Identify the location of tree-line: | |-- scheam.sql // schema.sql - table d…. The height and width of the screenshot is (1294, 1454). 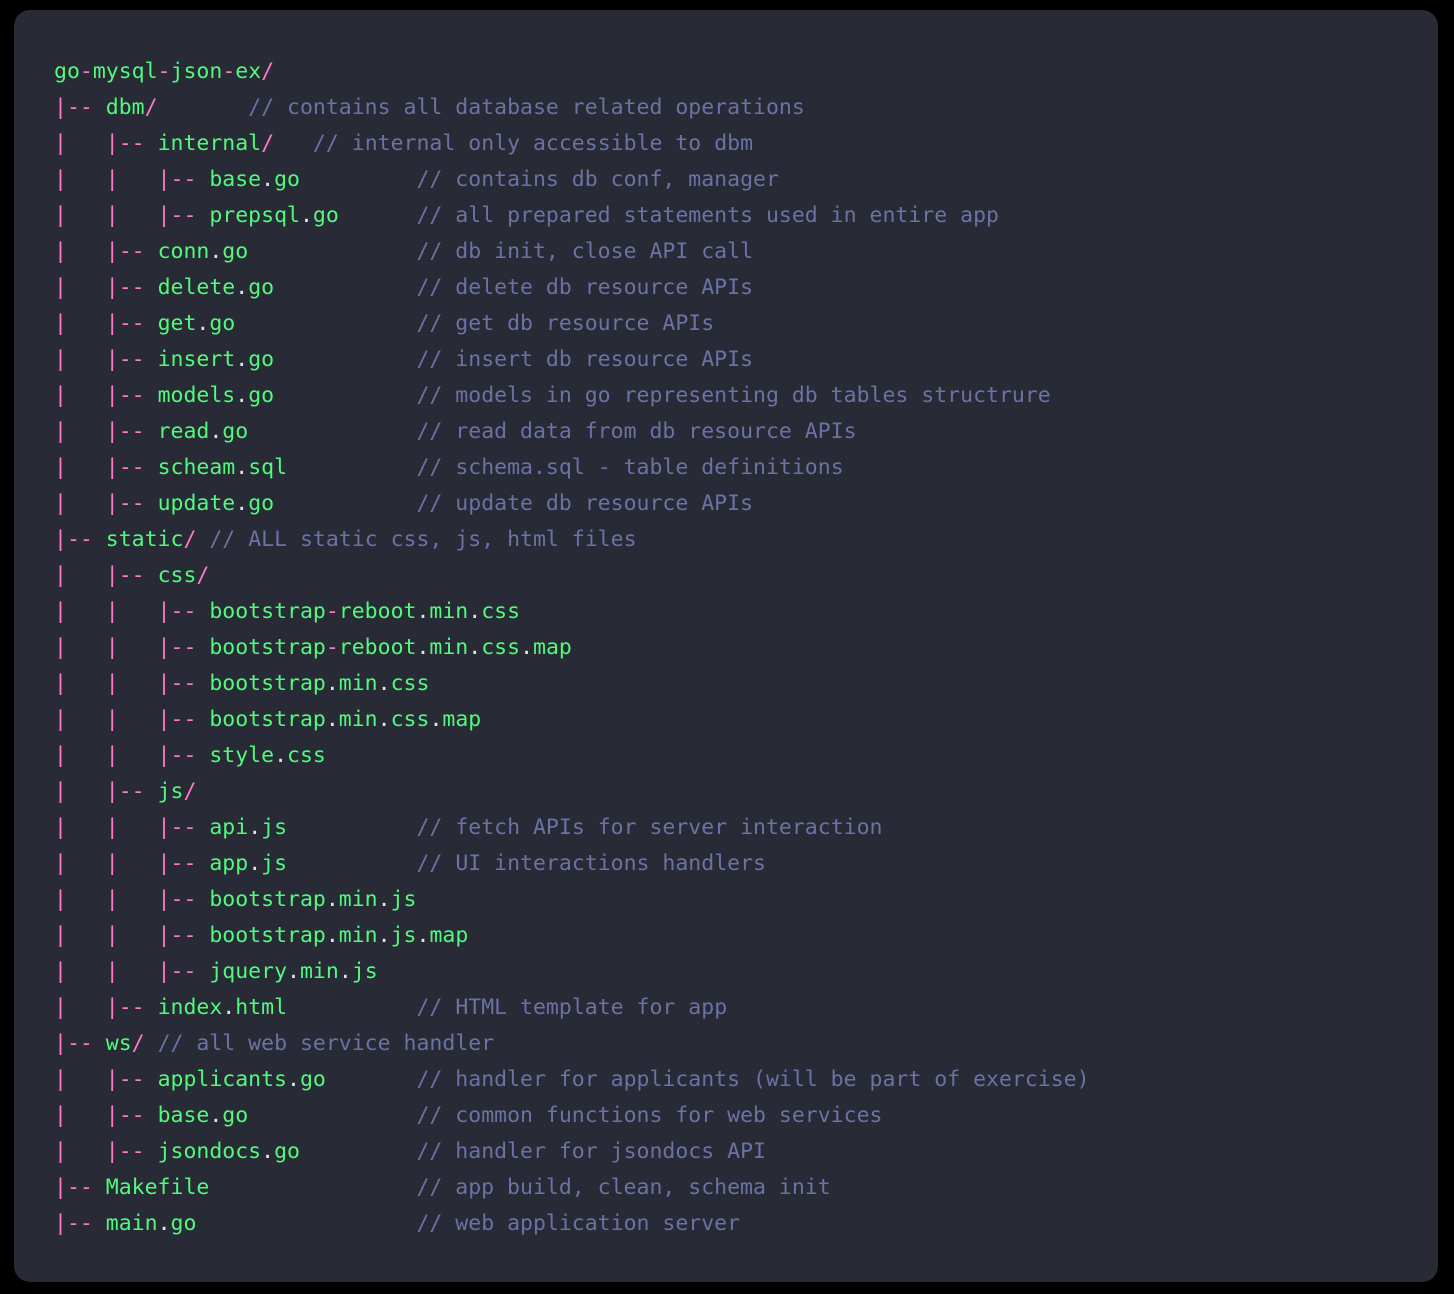
(572, 468).